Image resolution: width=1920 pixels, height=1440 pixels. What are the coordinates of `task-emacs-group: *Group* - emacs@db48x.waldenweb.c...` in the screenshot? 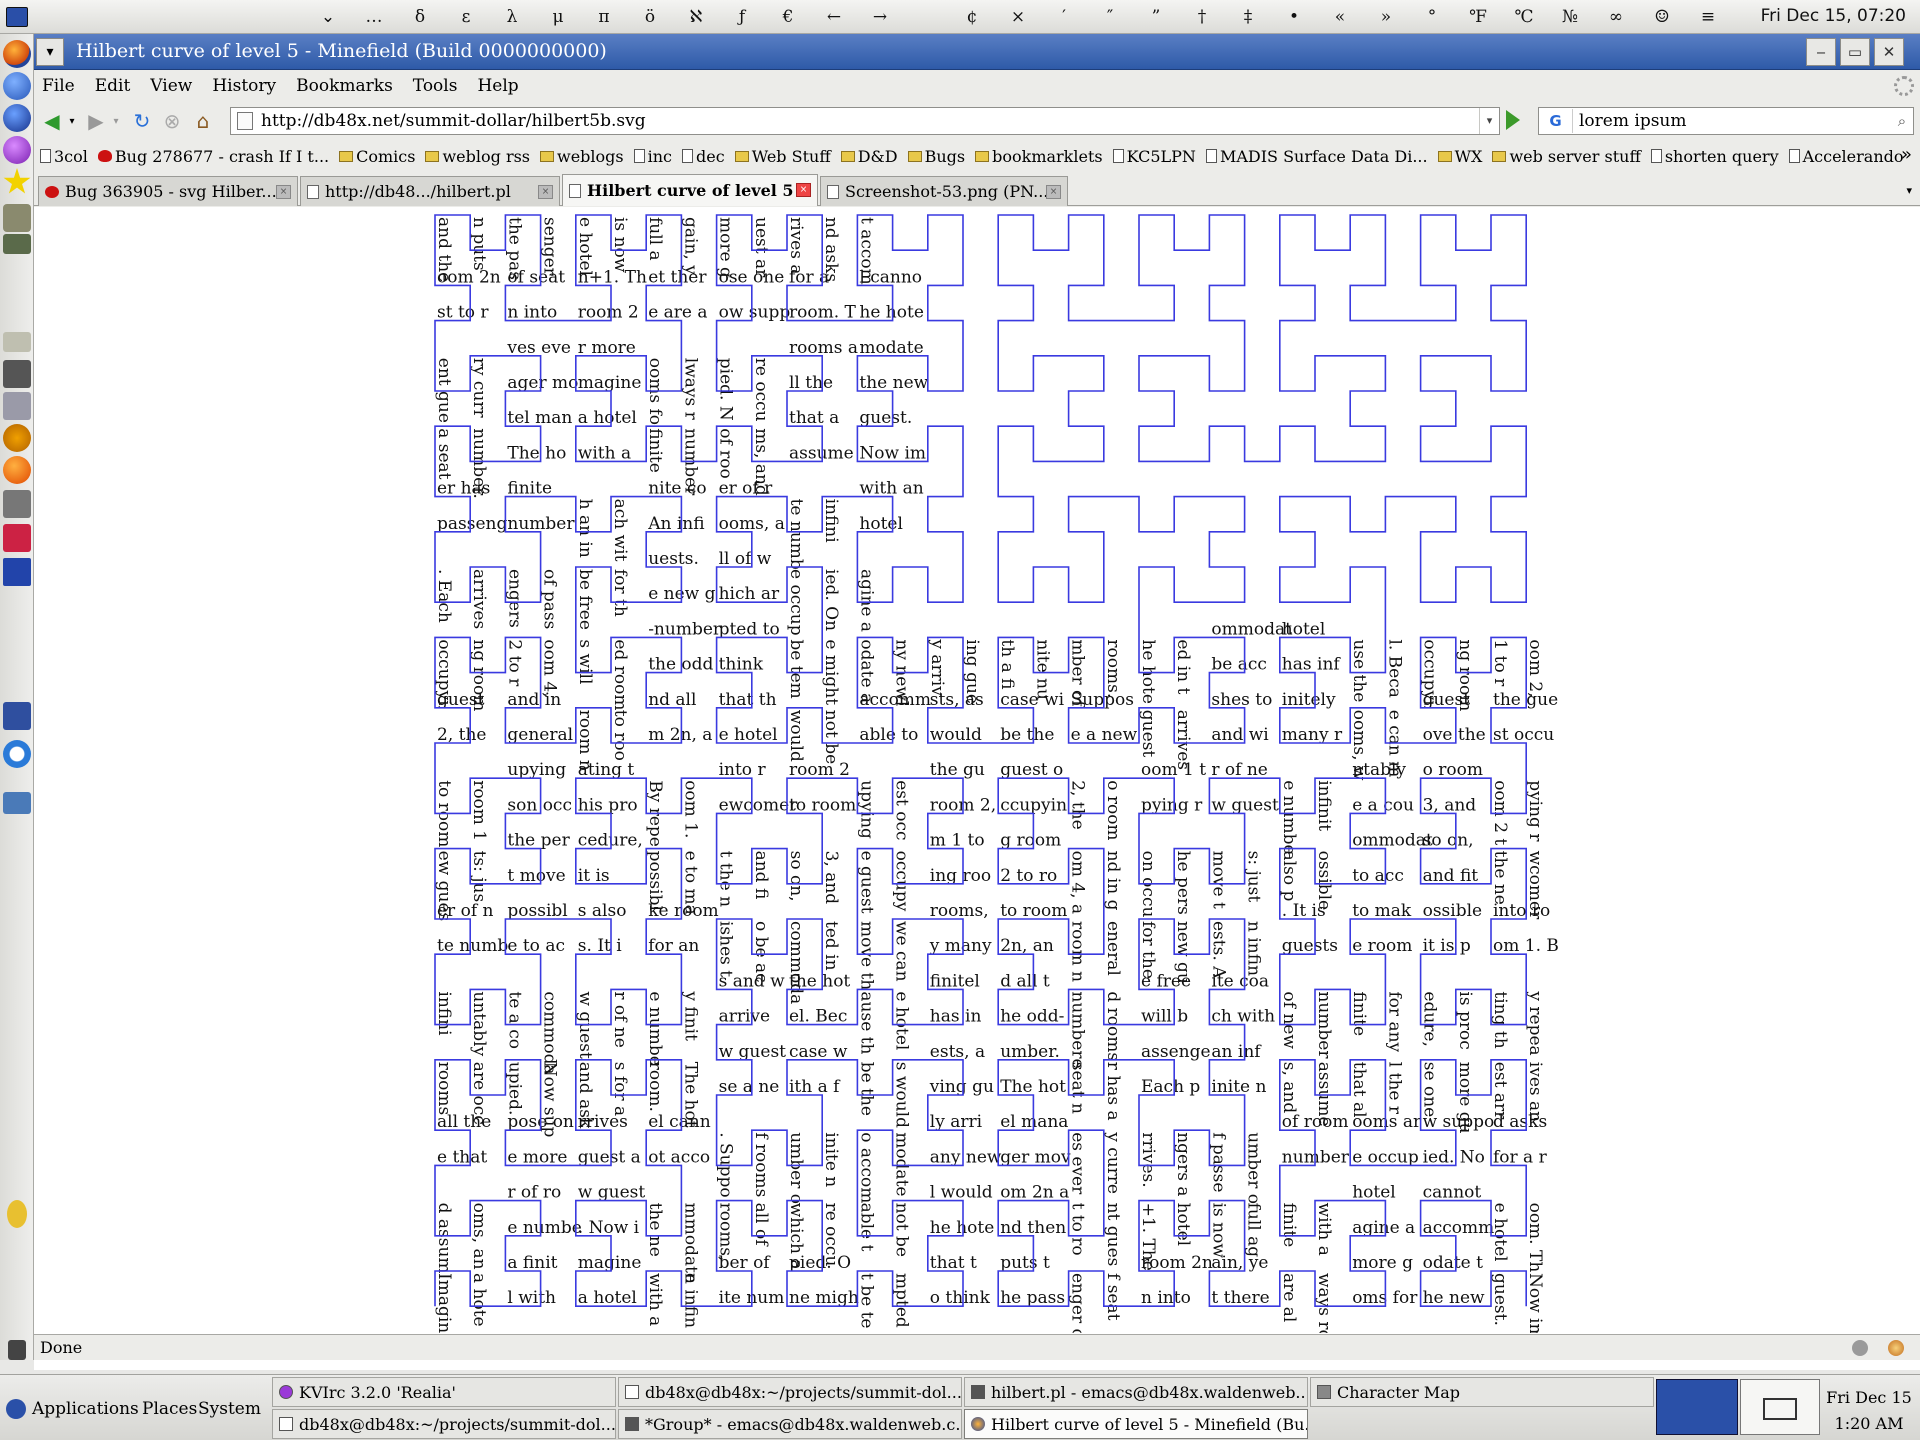 It's located at (790, 1424).